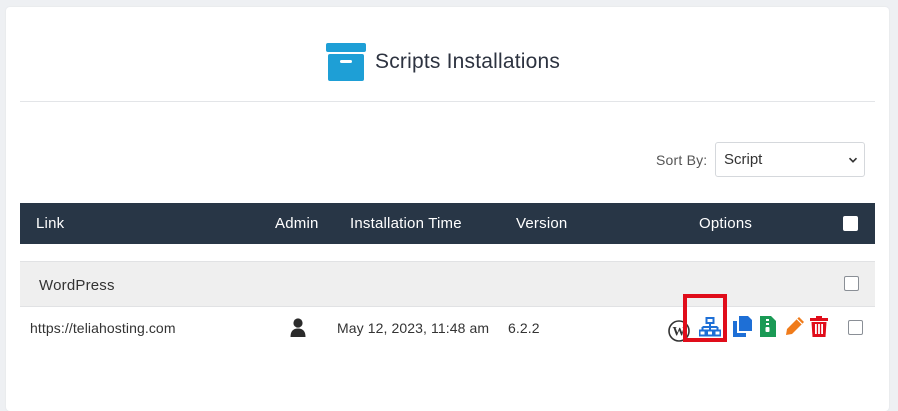 The height and width of the screenshot is (411, 898). Describe the element at coordinates (742, 326) in the screenshot. I see `clone-icon` at that location.